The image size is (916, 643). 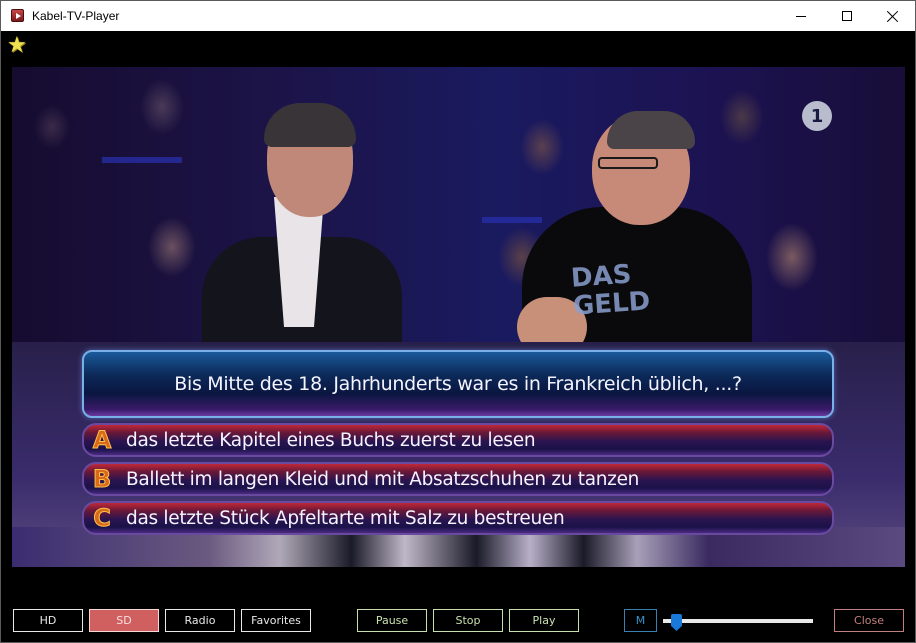 What do you see at coordinates (200, 620) in the screenshot?
I see `radio-button: Radio` at bounding box center [200, 620].